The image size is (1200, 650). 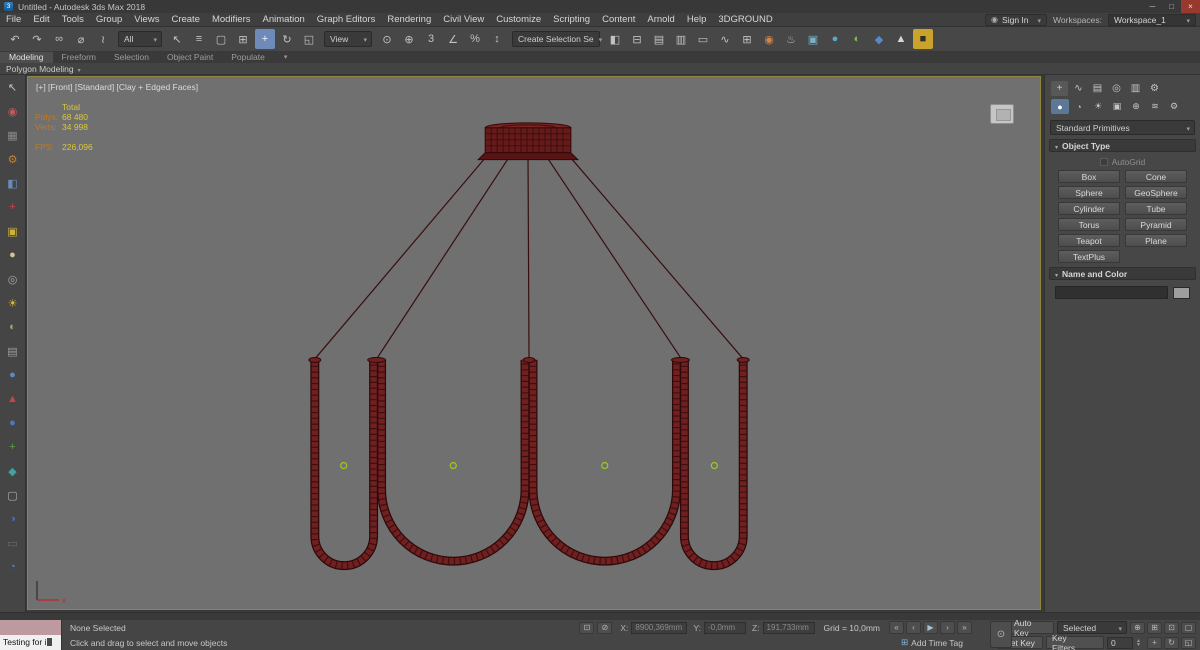 I want to click on tab-modeling: Modeling, so click(x=26, y=57).